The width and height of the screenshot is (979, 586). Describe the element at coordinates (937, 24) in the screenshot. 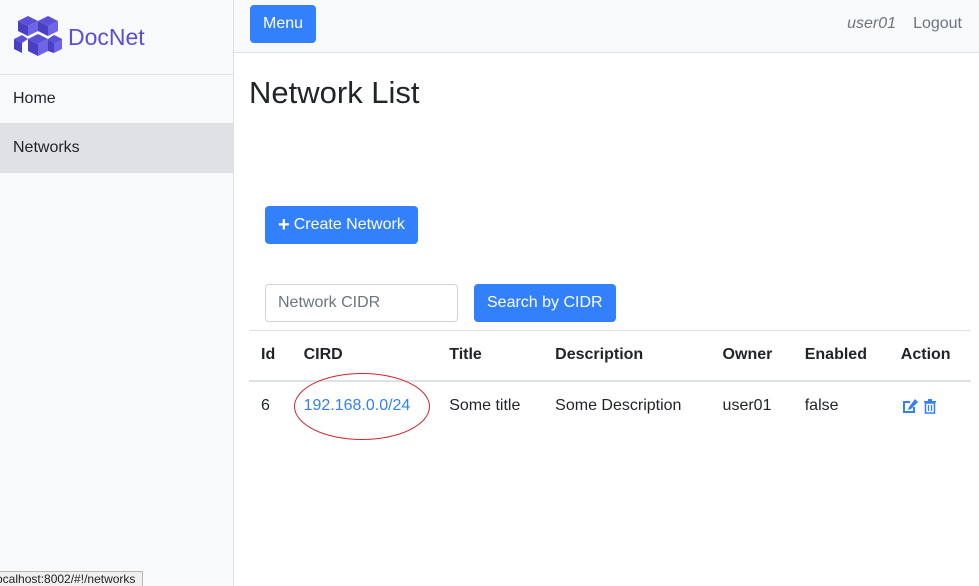

I see `logout-link: Logout` at that location.